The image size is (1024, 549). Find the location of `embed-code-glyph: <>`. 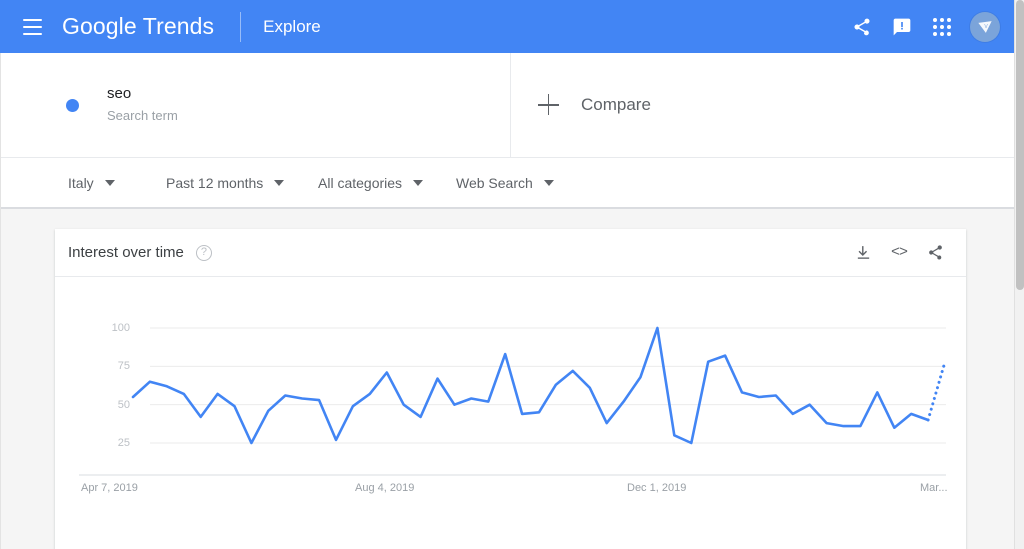

embed-code-glyph: <> is located at coordinates (899, 252).